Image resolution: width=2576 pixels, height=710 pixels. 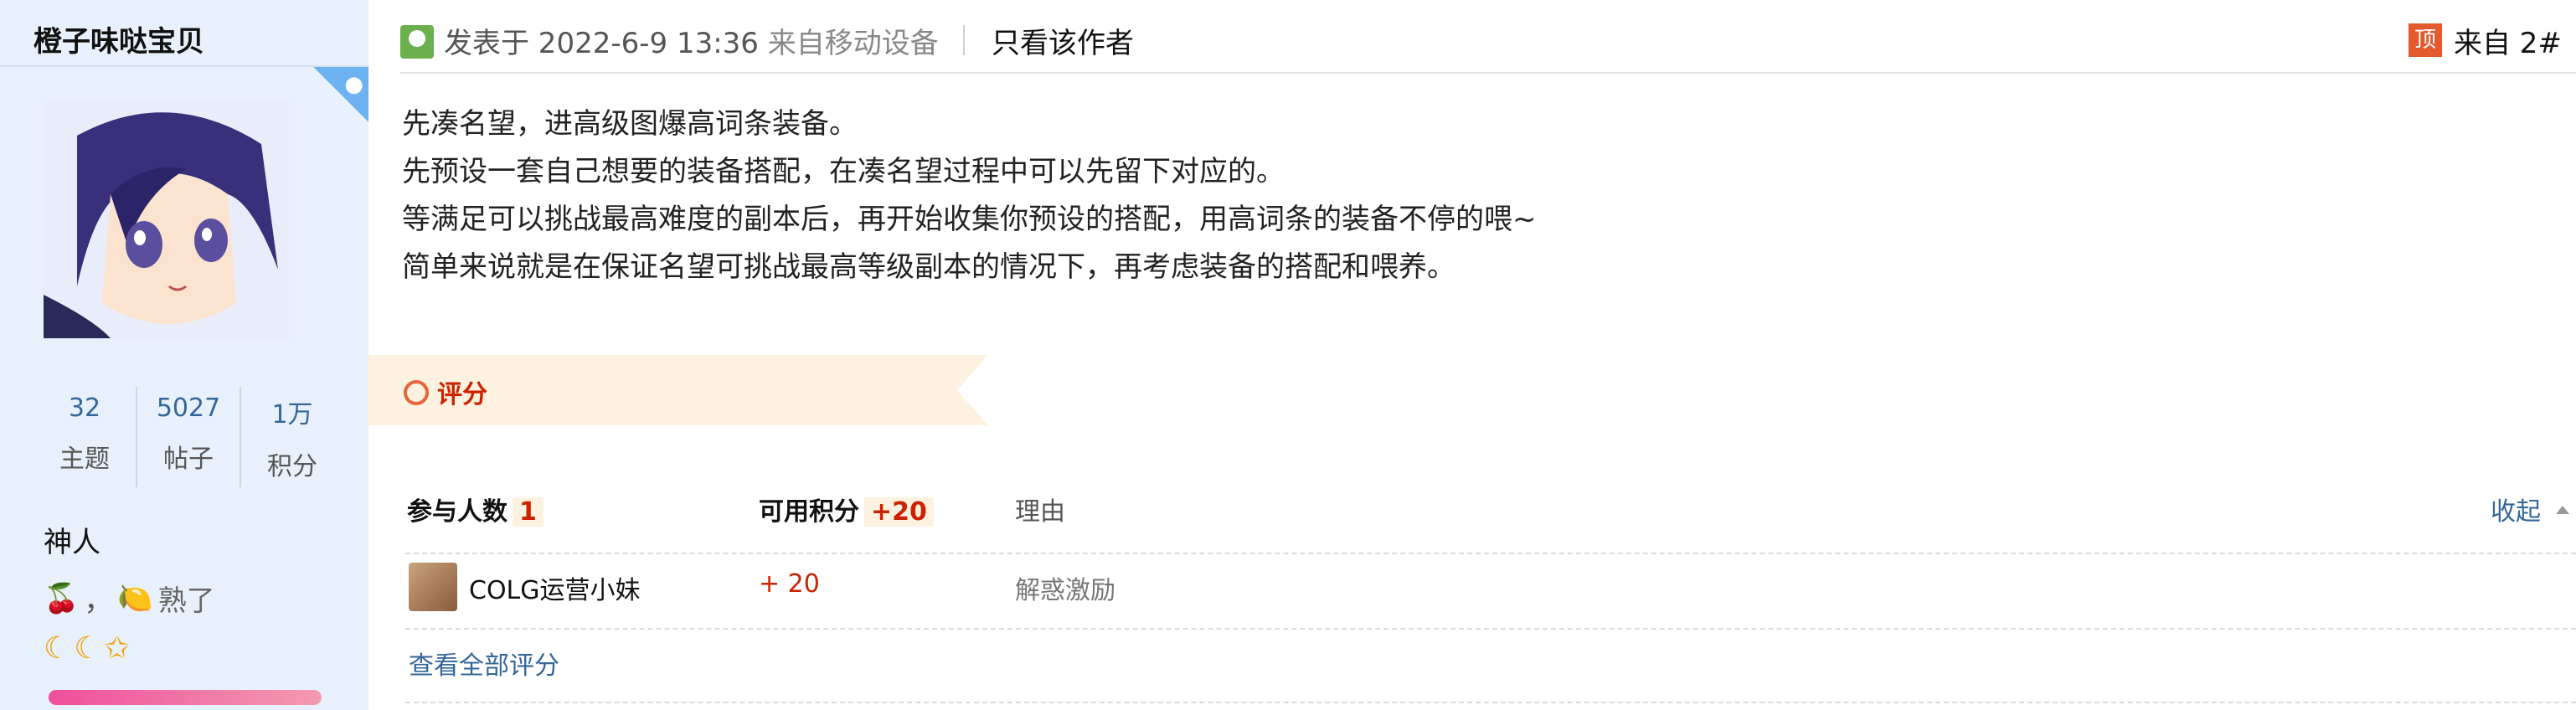 What do you see at coordinates (484, 663) in the screenshot?
I see `view-all-ratings-link: 查看全部评分` at bounding box center [484, 663].